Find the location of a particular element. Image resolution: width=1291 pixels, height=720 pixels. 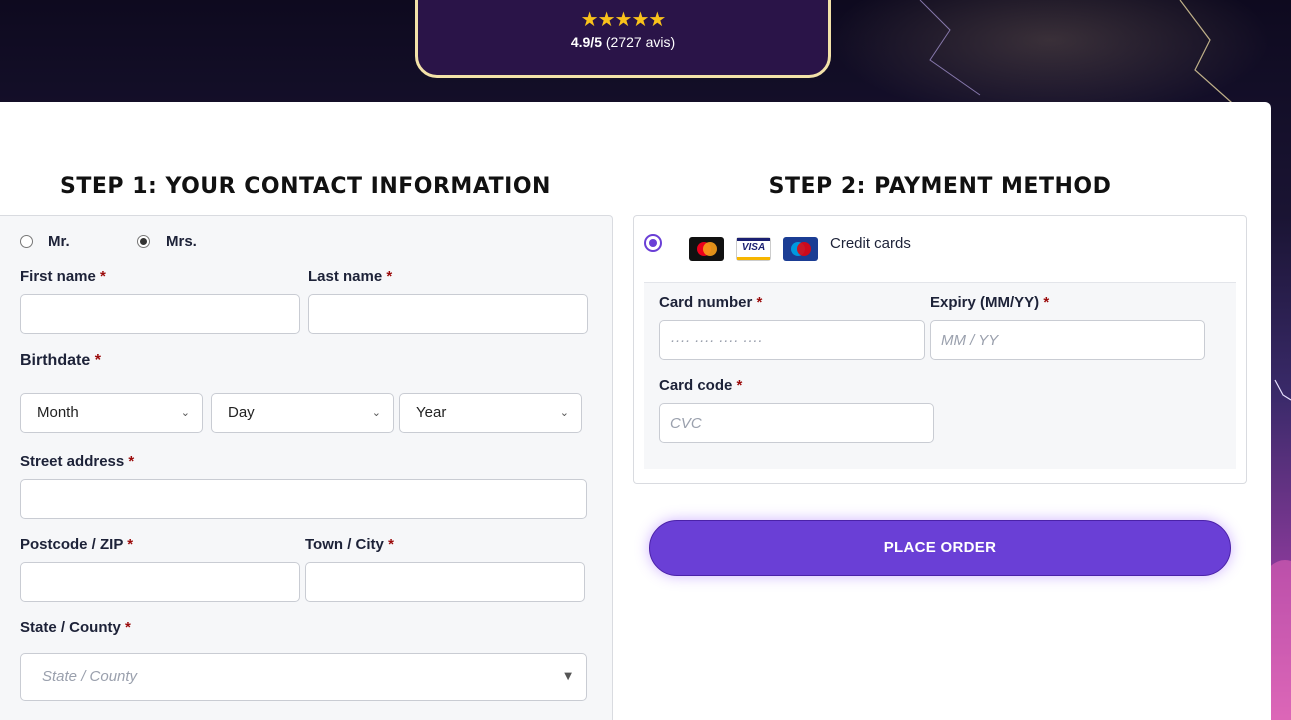

salutation-mrs-radio is located at coordinates (143, 241).